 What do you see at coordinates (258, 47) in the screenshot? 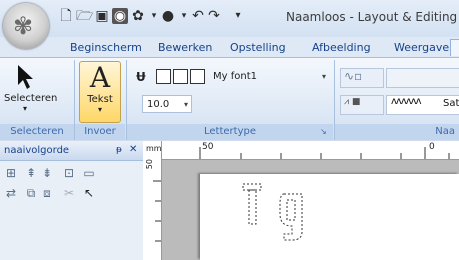
I see `tab-opstelling: Opstelling` at bounding box center [258, 47].